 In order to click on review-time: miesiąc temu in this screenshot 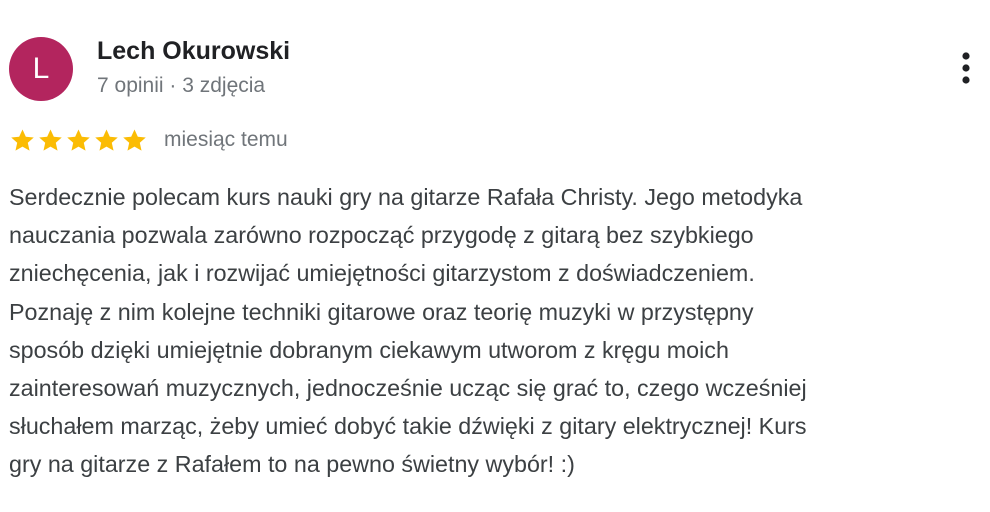, I will do `click(226, 139)`.